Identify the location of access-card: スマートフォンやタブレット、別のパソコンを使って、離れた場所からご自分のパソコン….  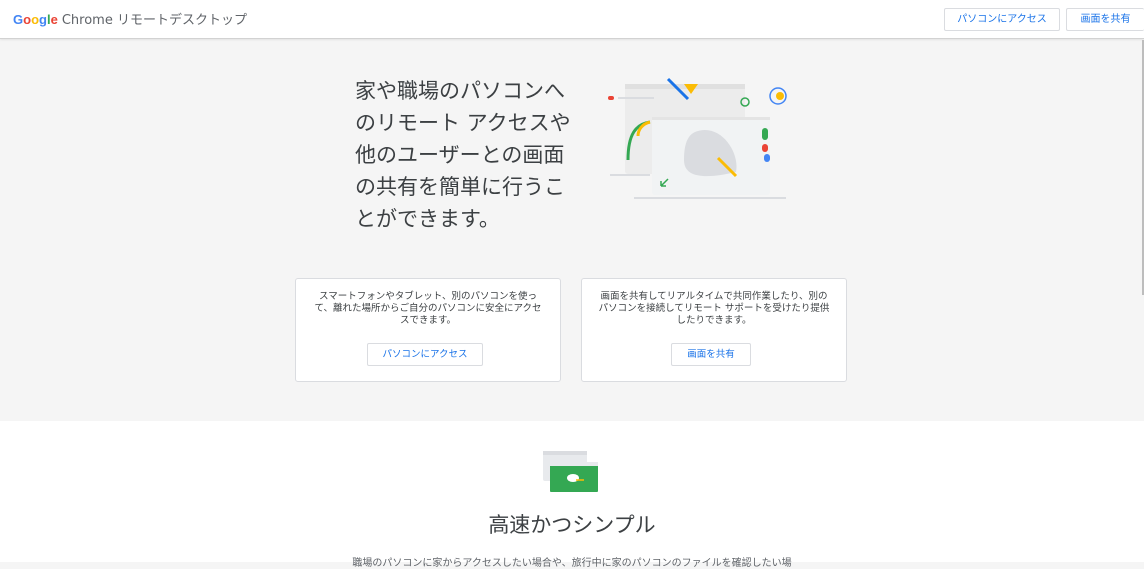
(428, 330).